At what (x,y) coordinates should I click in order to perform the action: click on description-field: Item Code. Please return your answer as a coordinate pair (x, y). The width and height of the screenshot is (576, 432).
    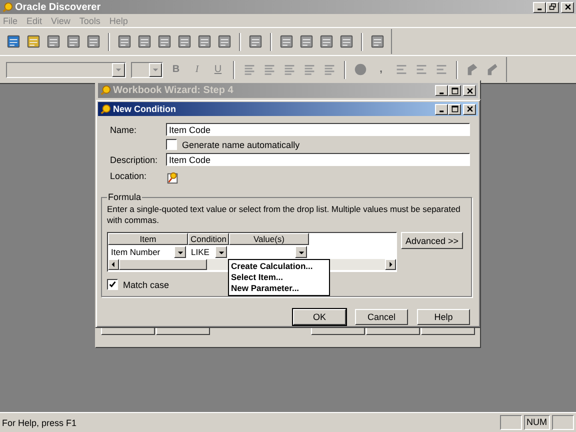
    Looking at the image, I should click on (318, 159).